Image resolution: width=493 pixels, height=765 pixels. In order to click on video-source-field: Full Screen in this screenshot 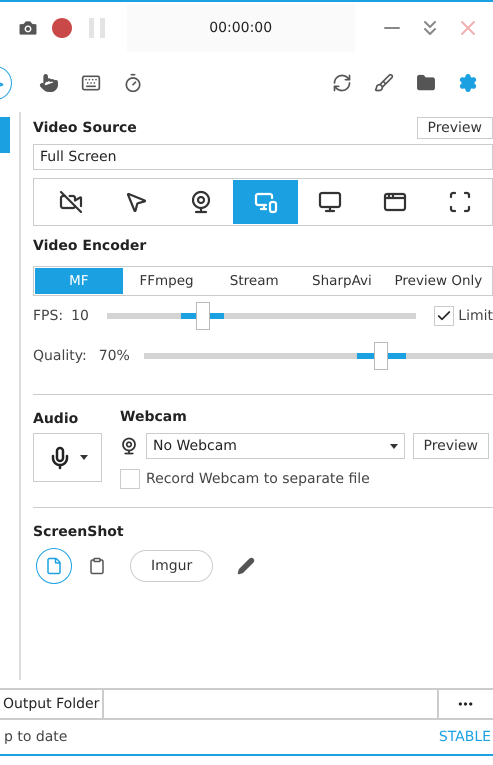, I will do `click(263, 157)`.